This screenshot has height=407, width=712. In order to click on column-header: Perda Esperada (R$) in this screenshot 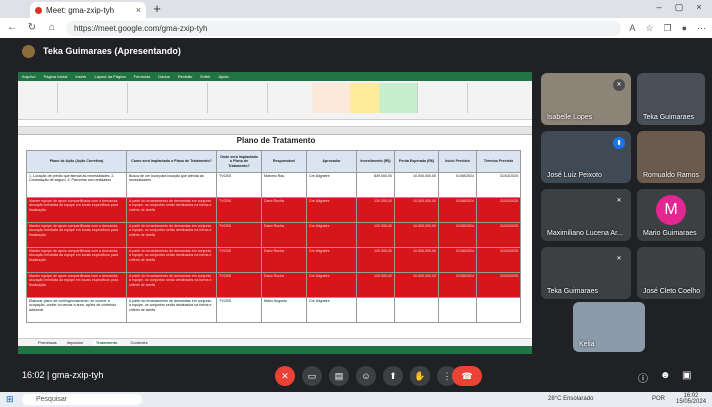, I will do `click(416, 161)`.